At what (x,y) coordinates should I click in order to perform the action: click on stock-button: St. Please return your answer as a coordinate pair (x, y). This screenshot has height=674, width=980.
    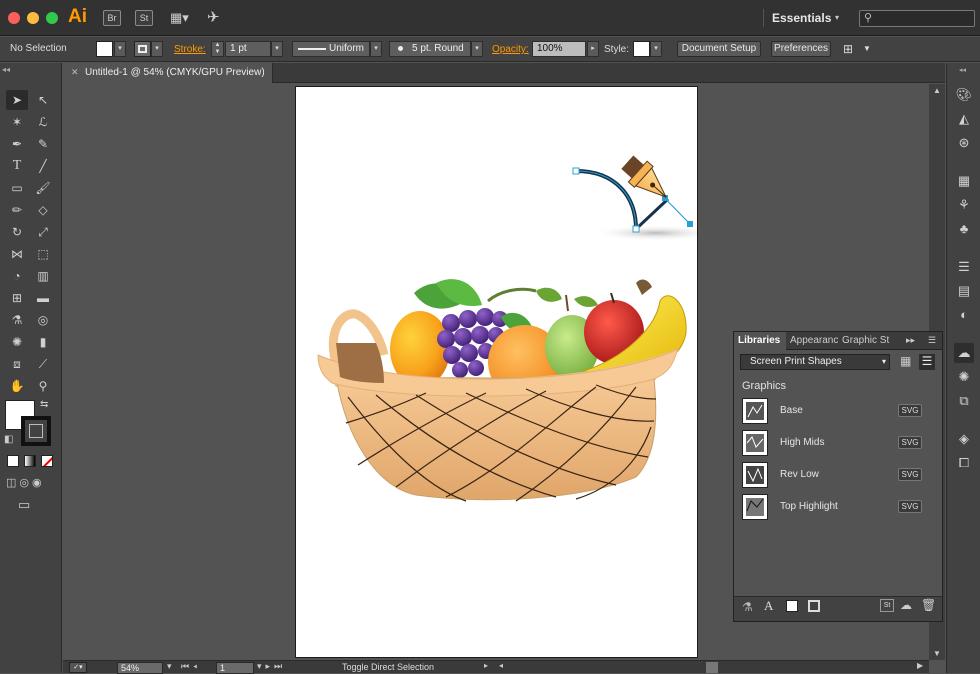
    Looking at the image, I should click on (144, 18).